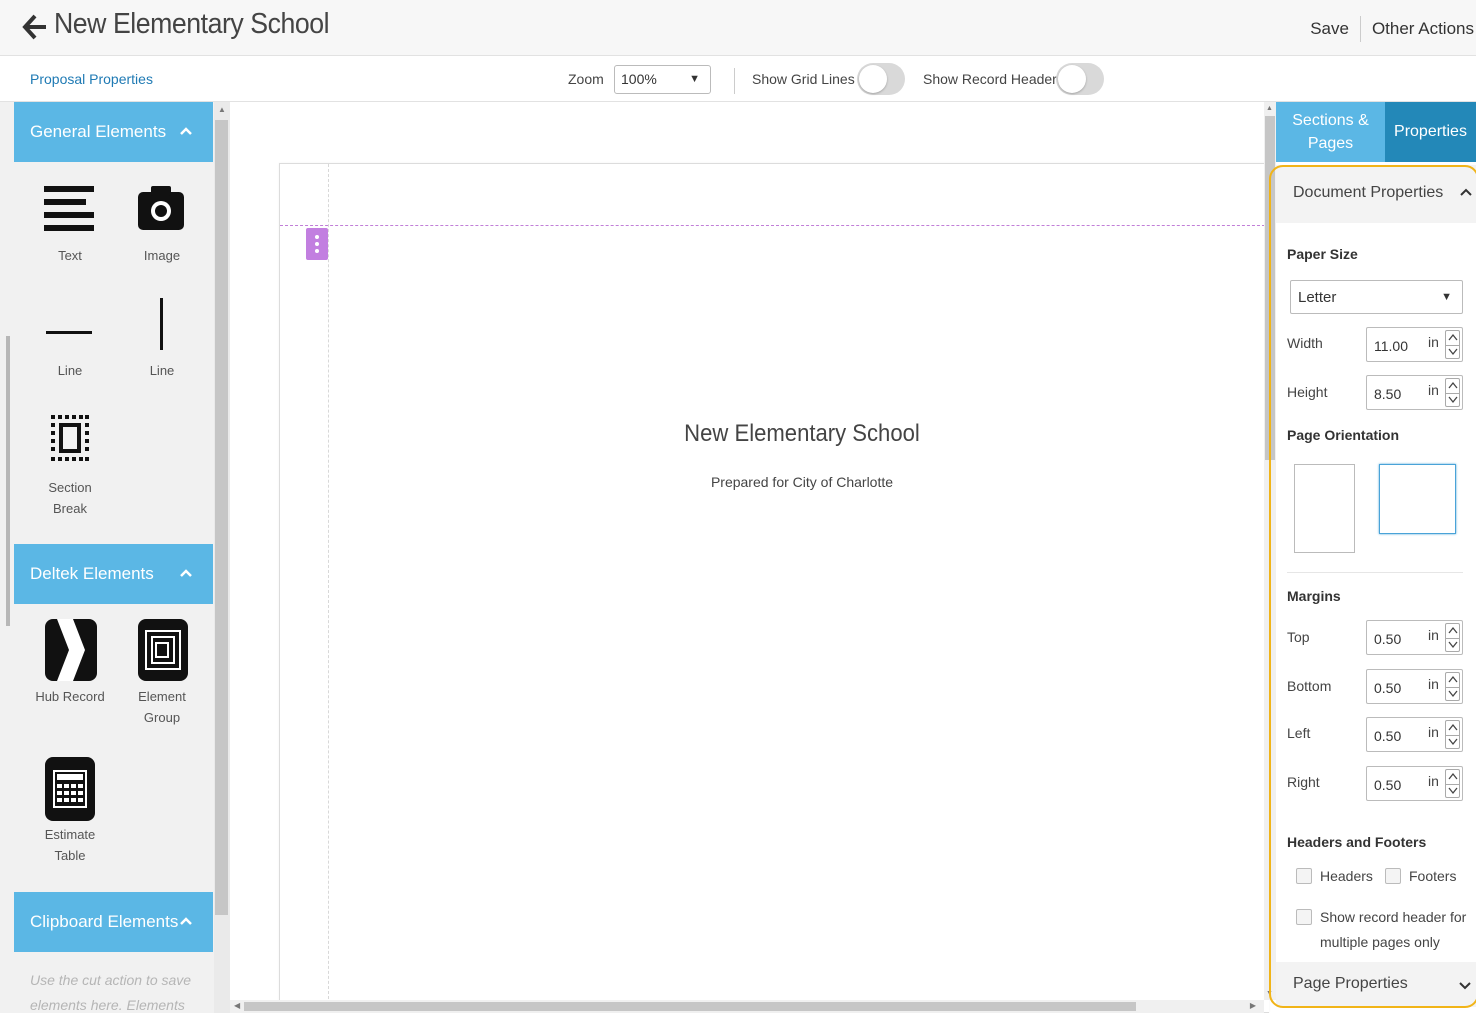 Image resolution: width=1476 pixels, height=1013 pixels. I want to click on scroll-right-icon: ▶, so click(1253, 1005).